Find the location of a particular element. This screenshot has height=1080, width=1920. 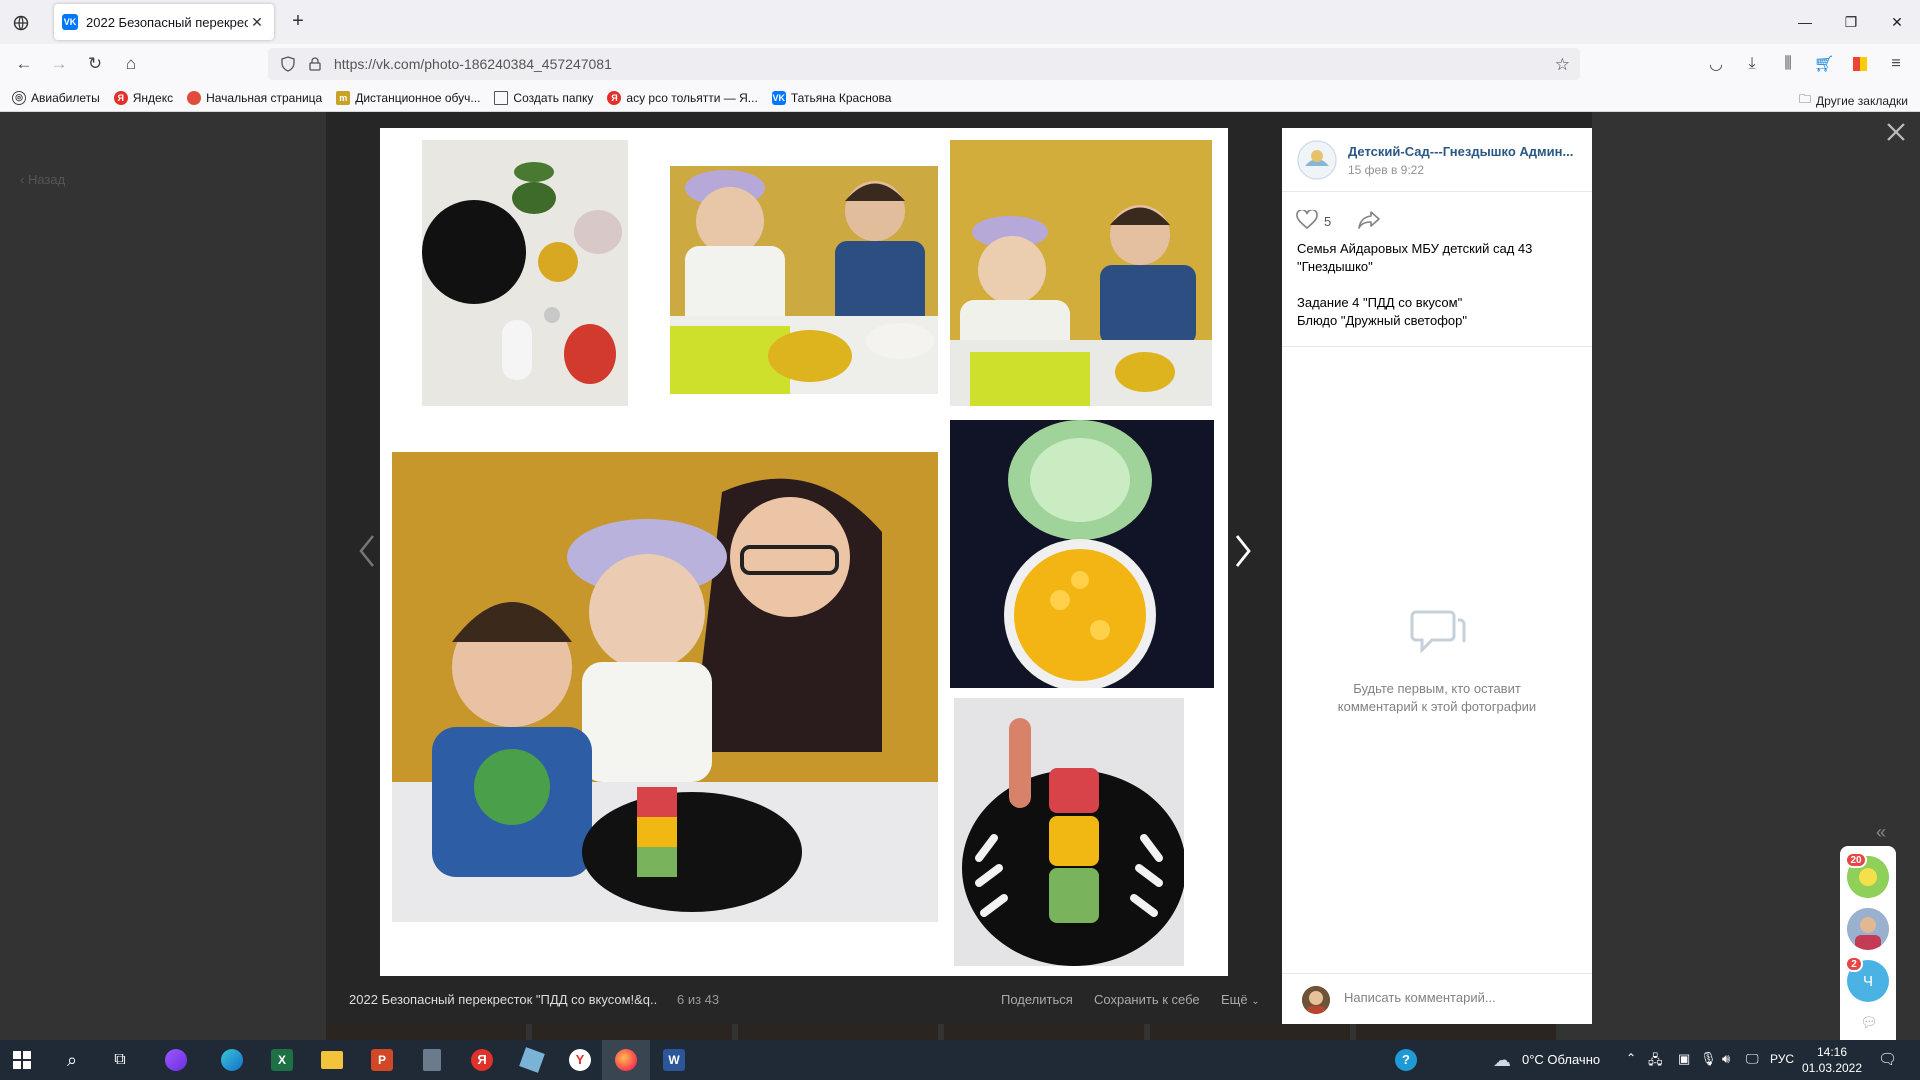

photo-counter: 6 из 43 is located at coordinates (698, 999).